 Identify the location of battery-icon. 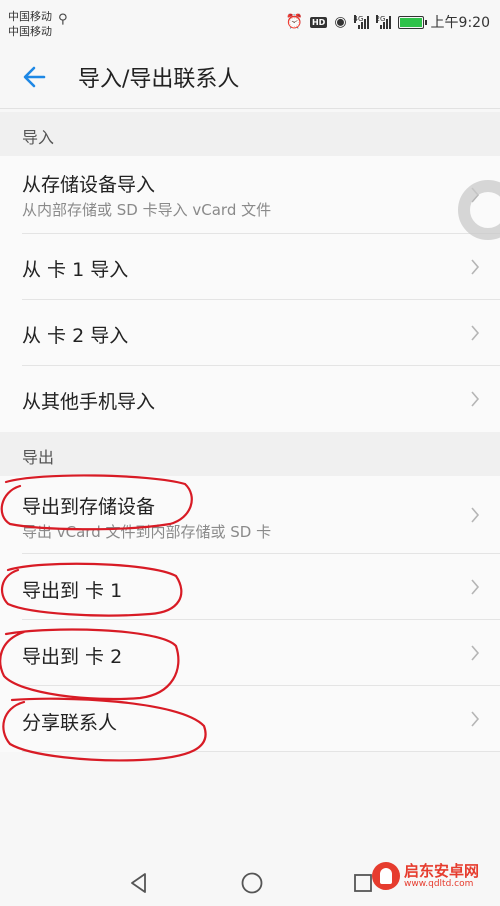
(412, 22).